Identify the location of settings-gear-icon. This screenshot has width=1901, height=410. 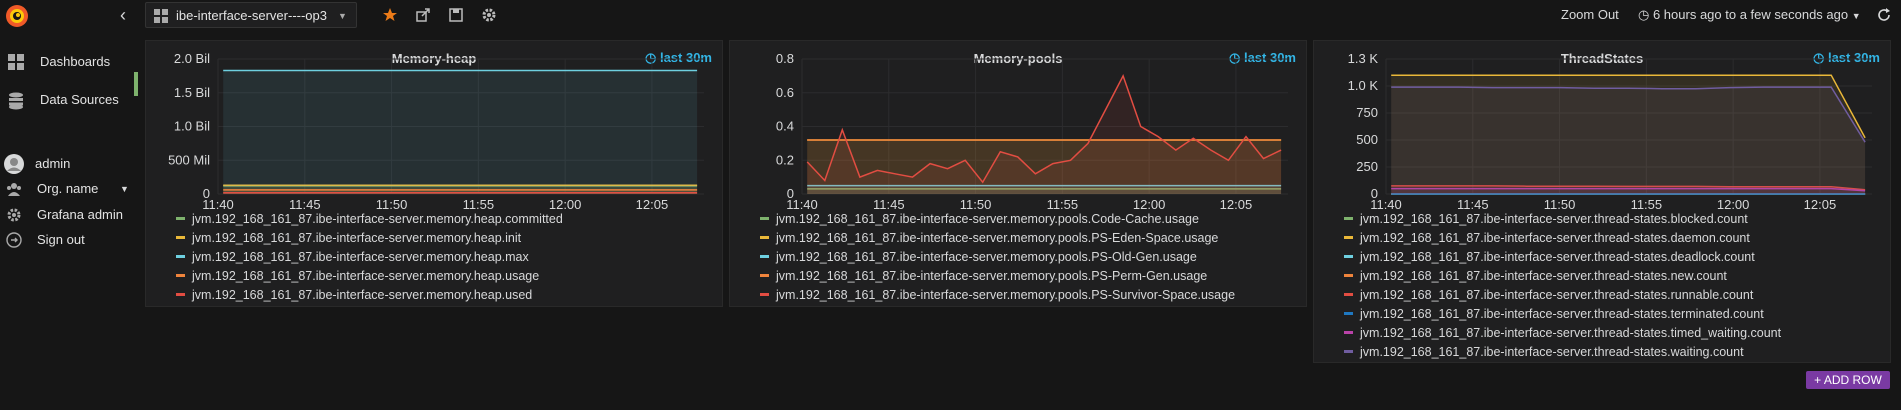
(489, 15).